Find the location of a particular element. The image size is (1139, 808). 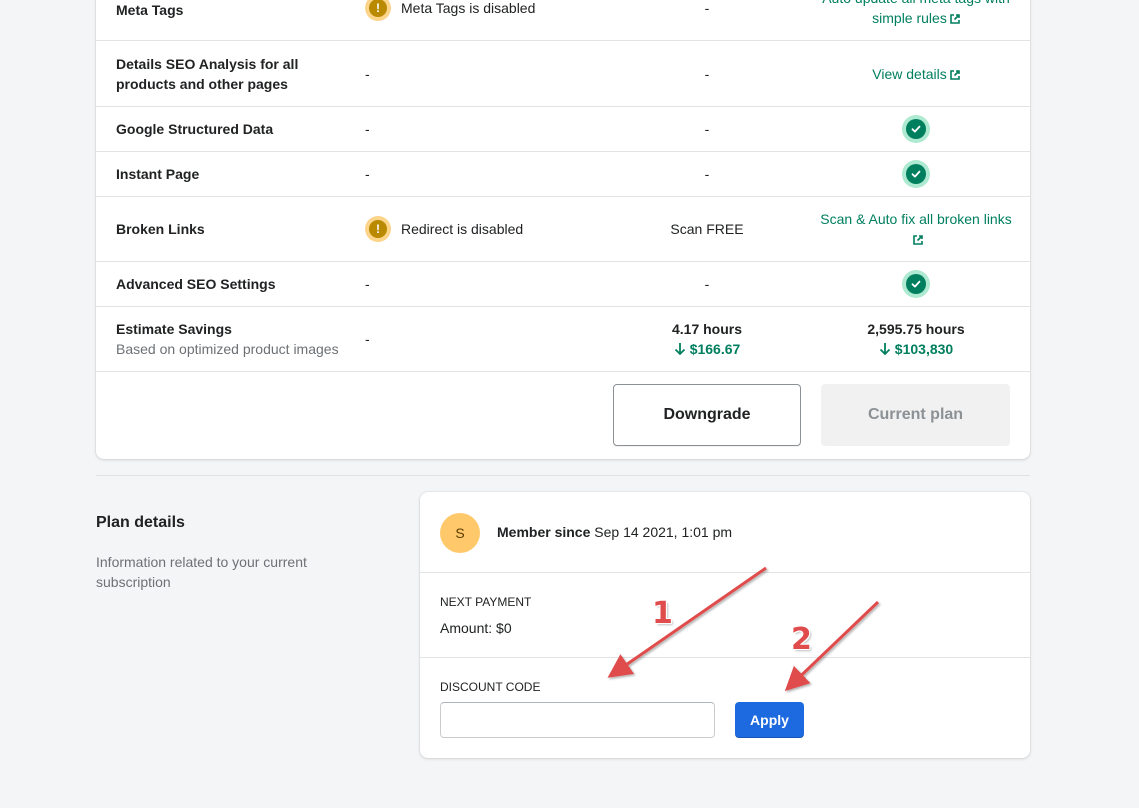

pro-plan-value: Scan & Auto fix all broken links is located at coordinates (916, 229).